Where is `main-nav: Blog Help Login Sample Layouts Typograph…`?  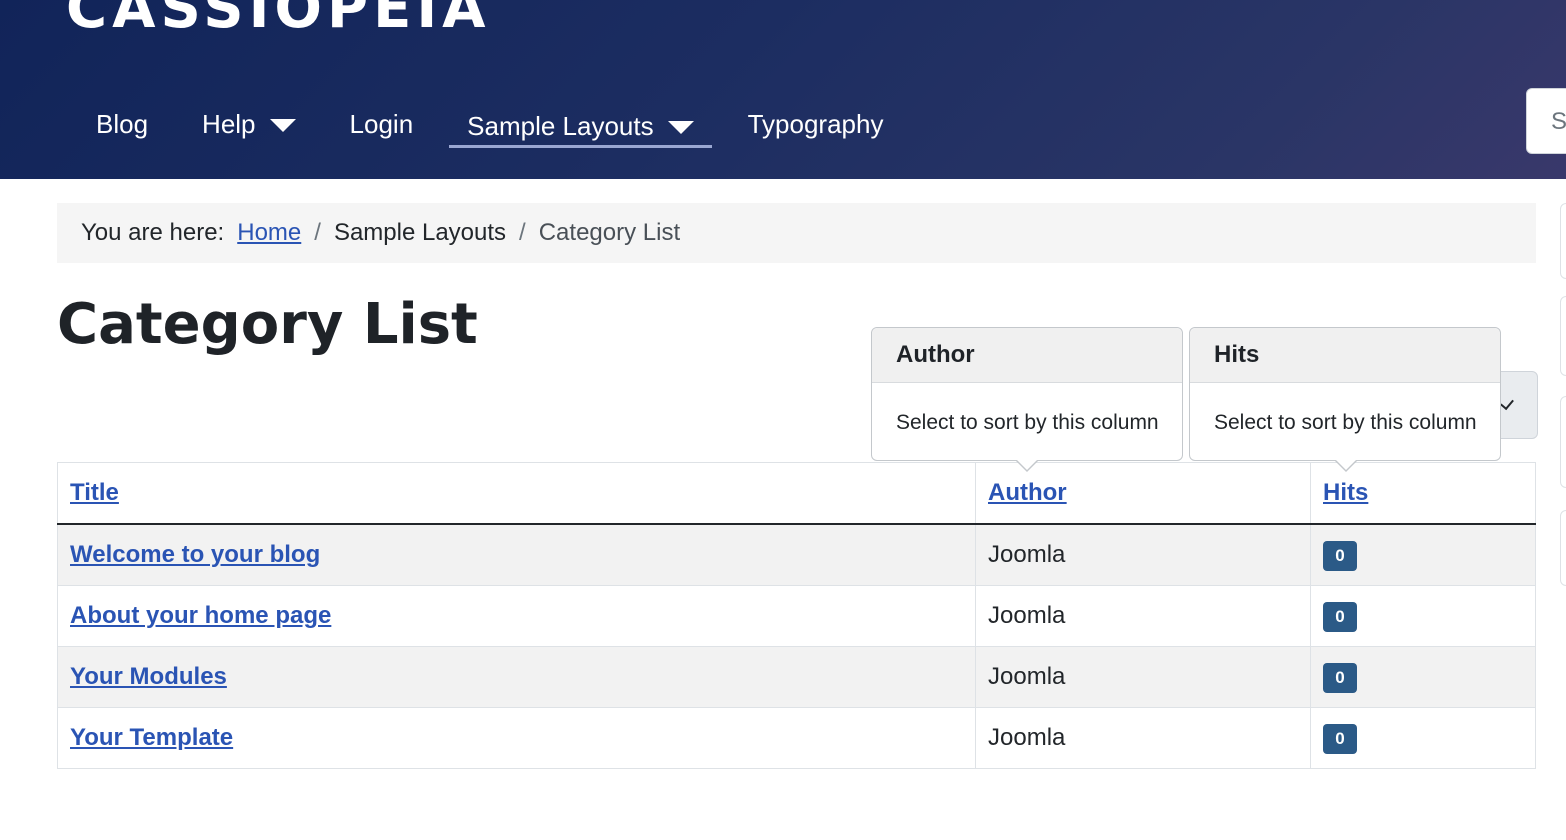
main-nav: Blog Help Login Sample Layouts Typograph… is located at coordinates (498, 124).